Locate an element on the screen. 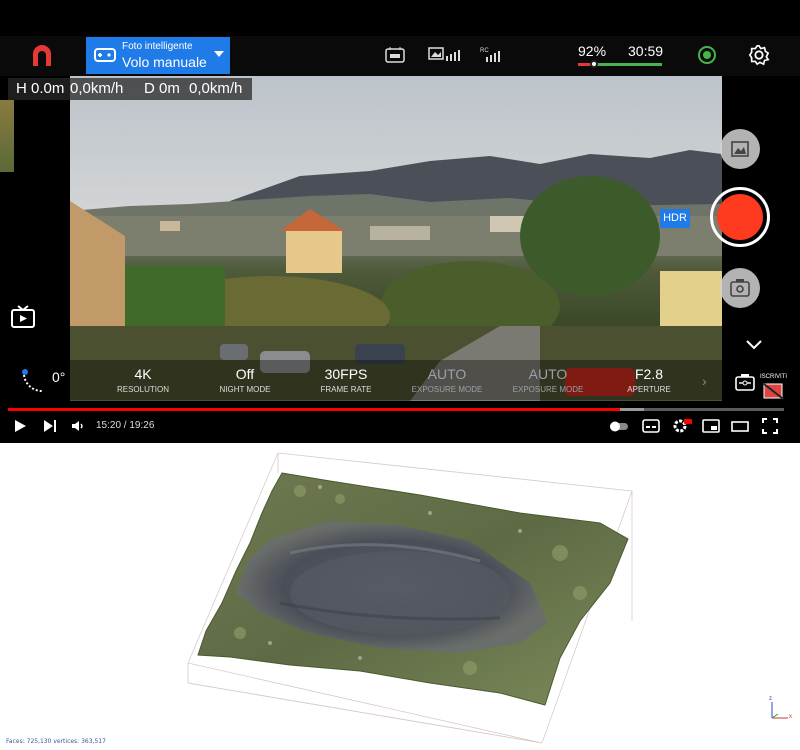 This screenshot has height=750, width=800. setting-value: 4K is located at coordinates (143, 374).